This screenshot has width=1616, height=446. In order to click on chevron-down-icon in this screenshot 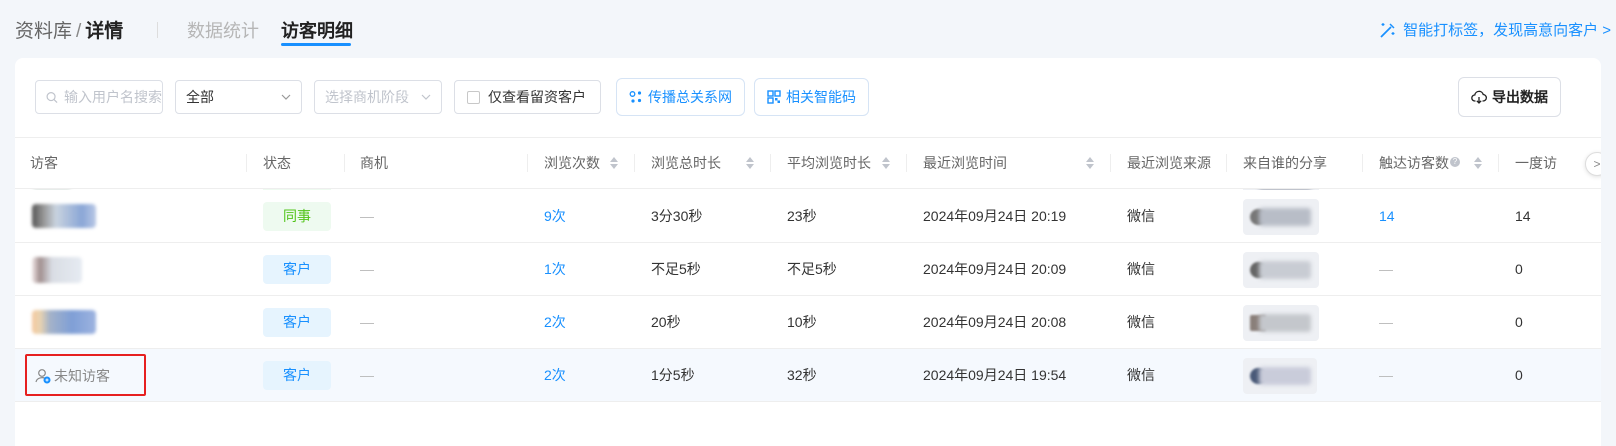, I will do `click(286, 97)`.